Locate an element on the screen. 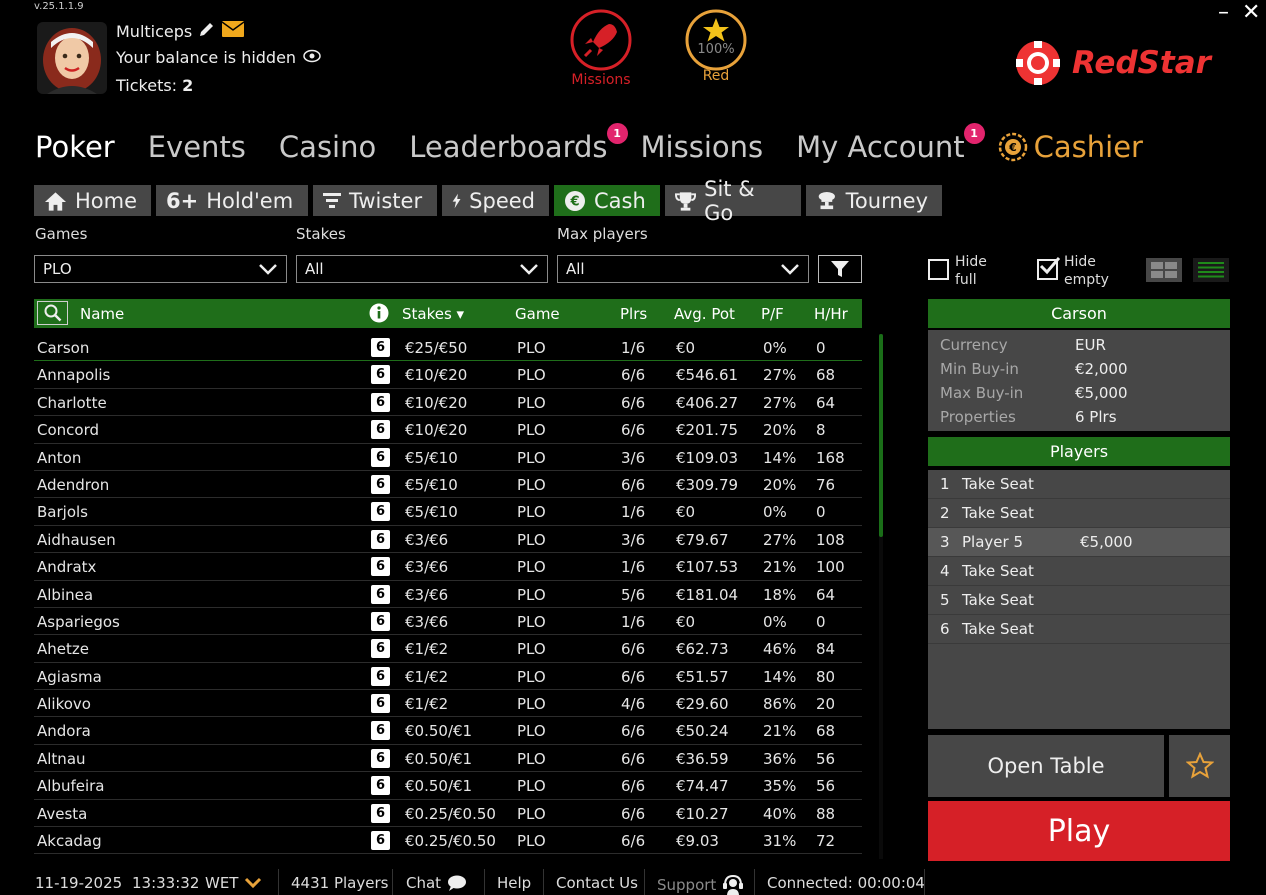 The height and width of the screenshot is (895, 1266). max-players-select: All is located at coordinates (683, 269).